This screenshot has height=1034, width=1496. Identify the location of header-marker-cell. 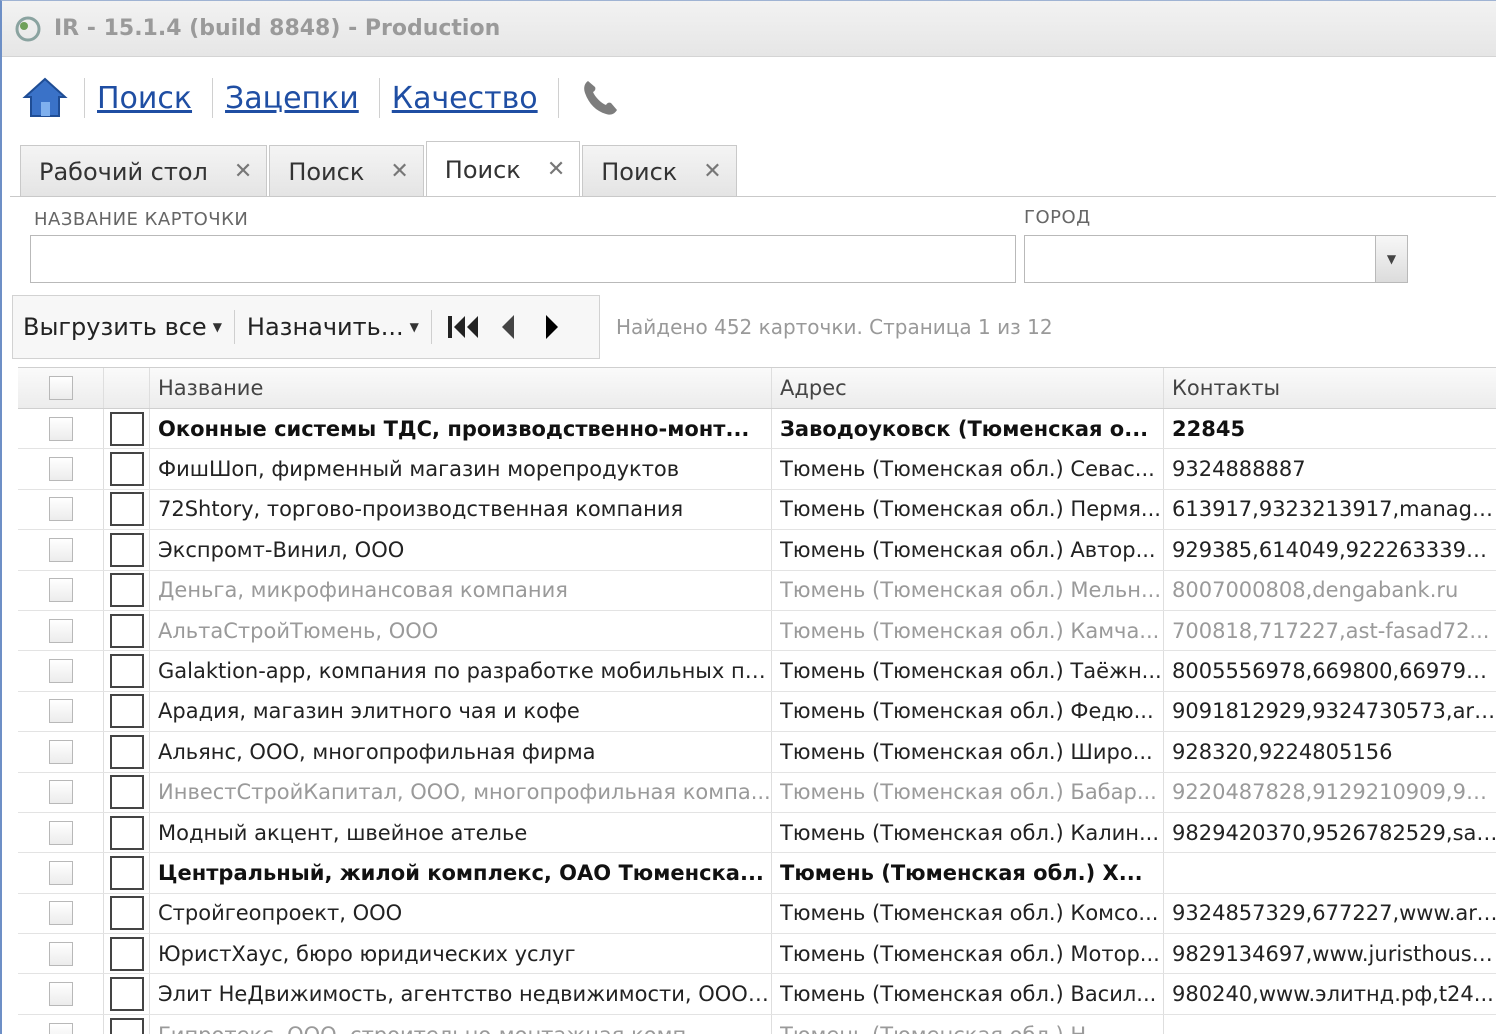
(127, 388).